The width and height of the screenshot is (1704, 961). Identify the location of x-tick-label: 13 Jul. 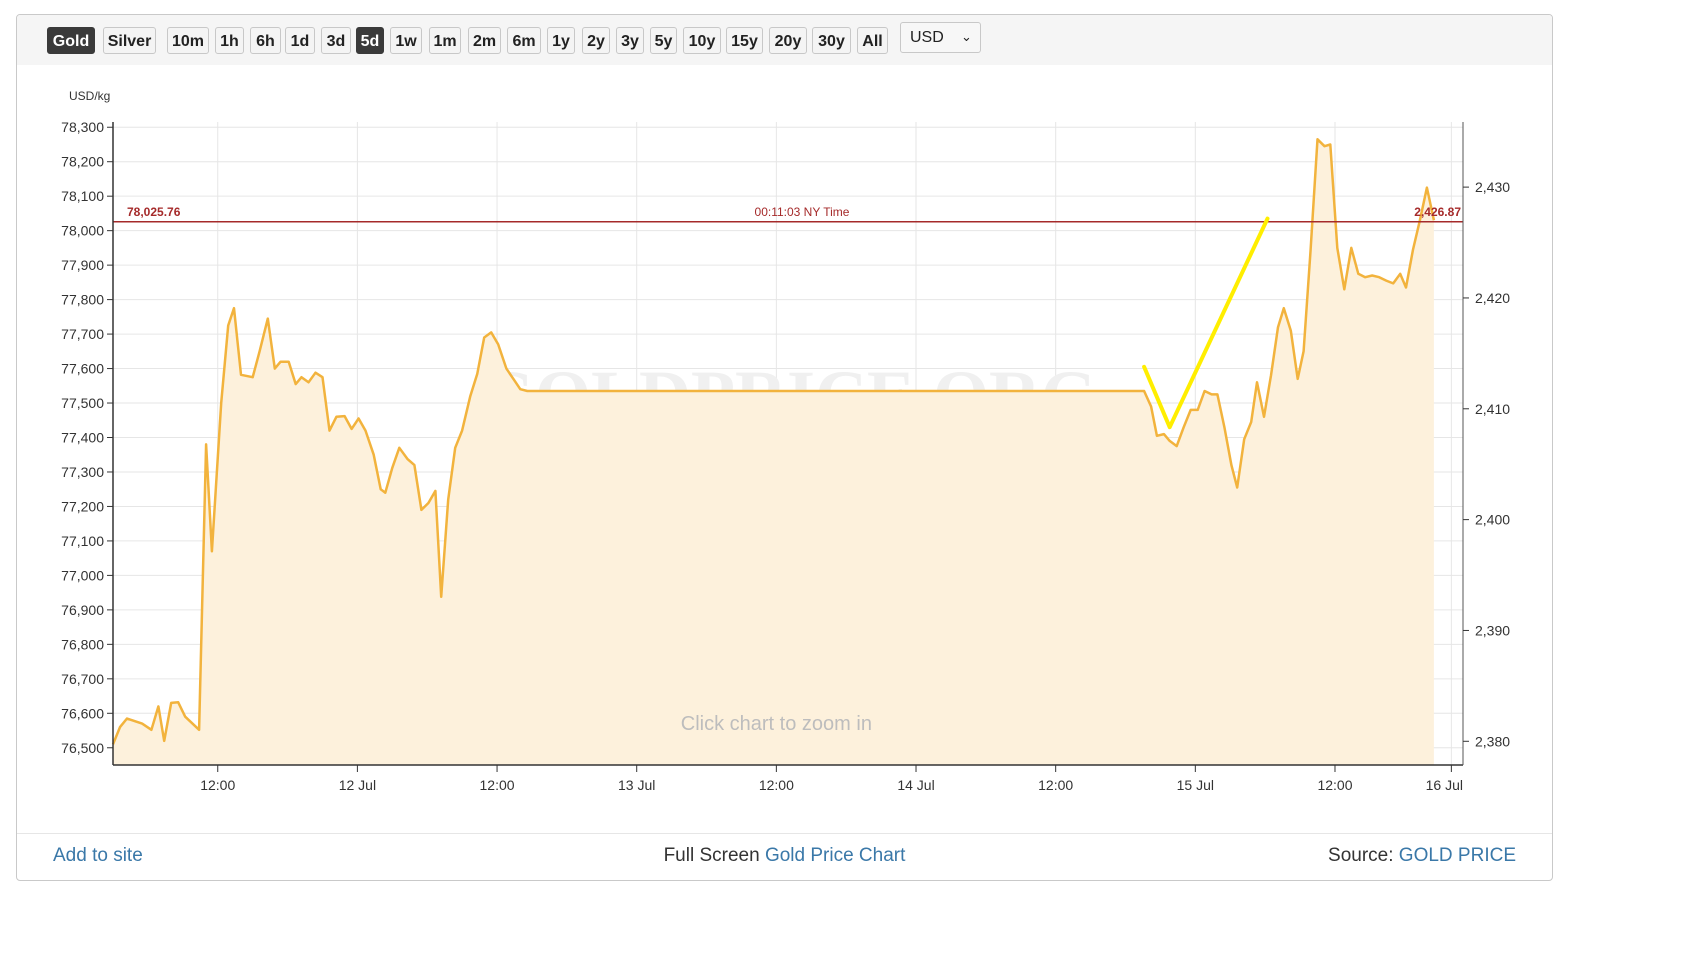
(636, 785).